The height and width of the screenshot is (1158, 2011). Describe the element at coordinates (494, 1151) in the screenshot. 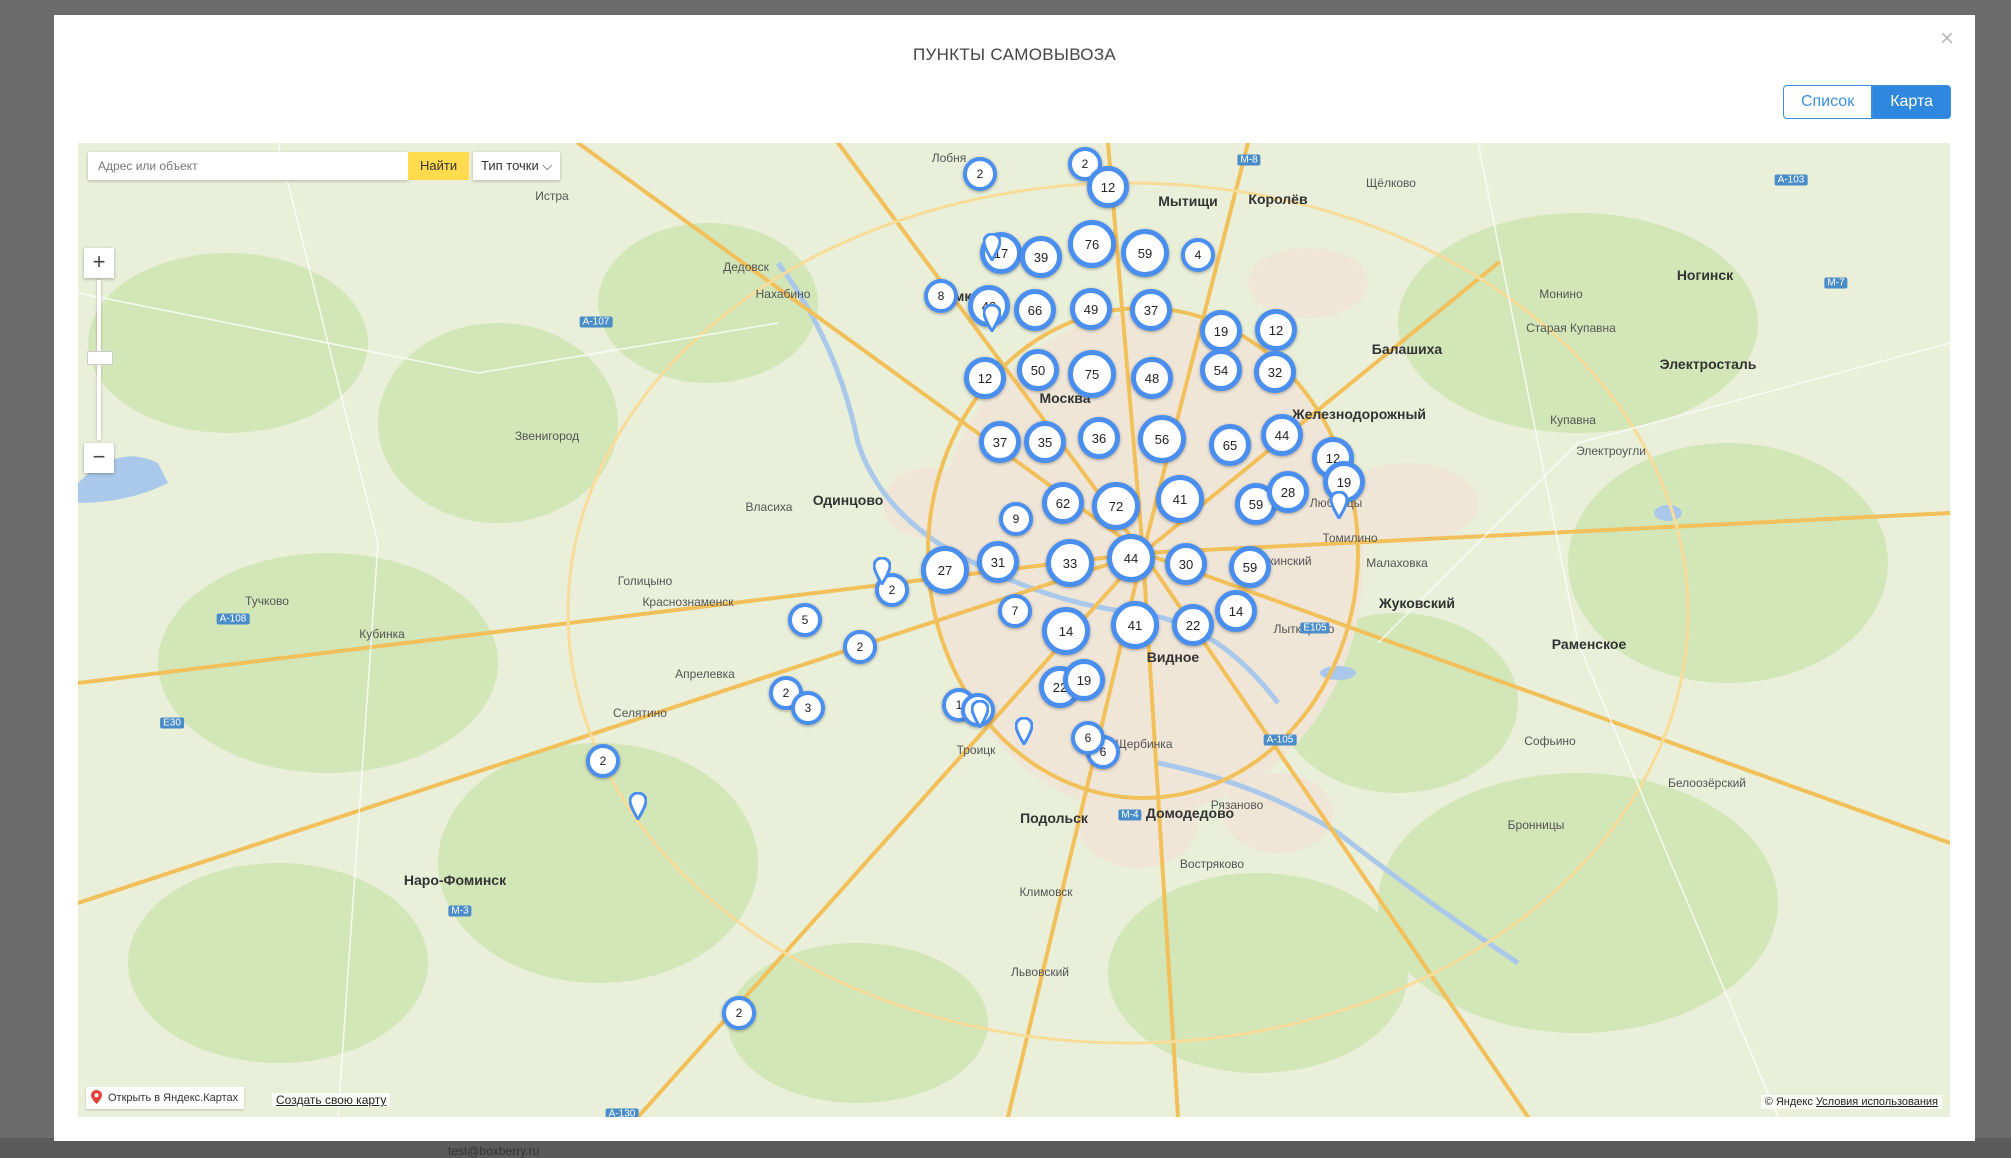

I see `backdrop-email-text: test@boxberry.ru` at that location.